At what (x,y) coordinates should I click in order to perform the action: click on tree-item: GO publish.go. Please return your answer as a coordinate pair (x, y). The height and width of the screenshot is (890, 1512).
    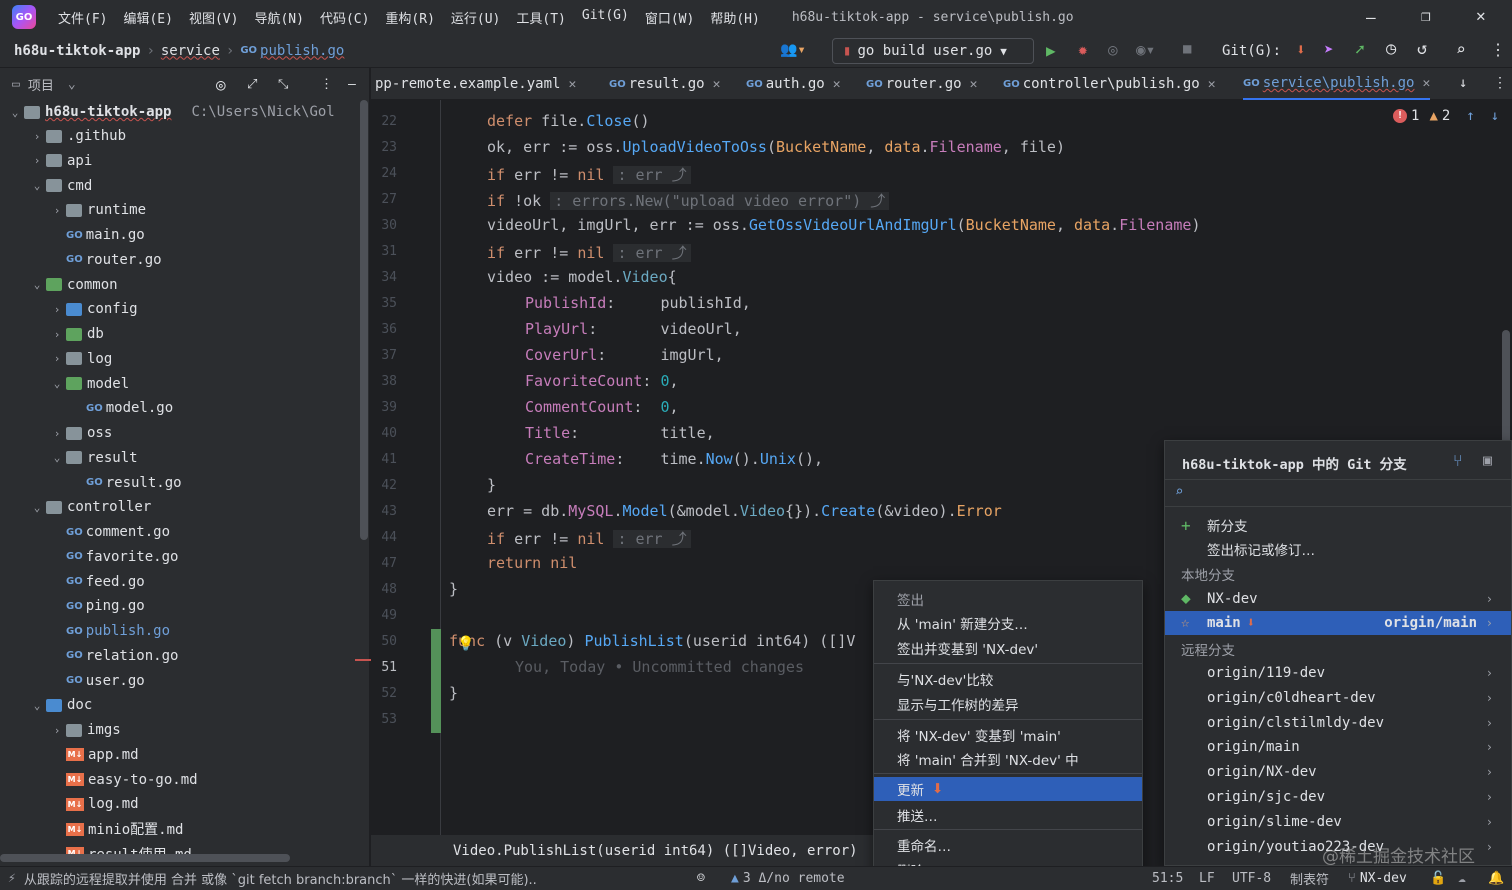
    Looking at the image, I should click on (109, 631).